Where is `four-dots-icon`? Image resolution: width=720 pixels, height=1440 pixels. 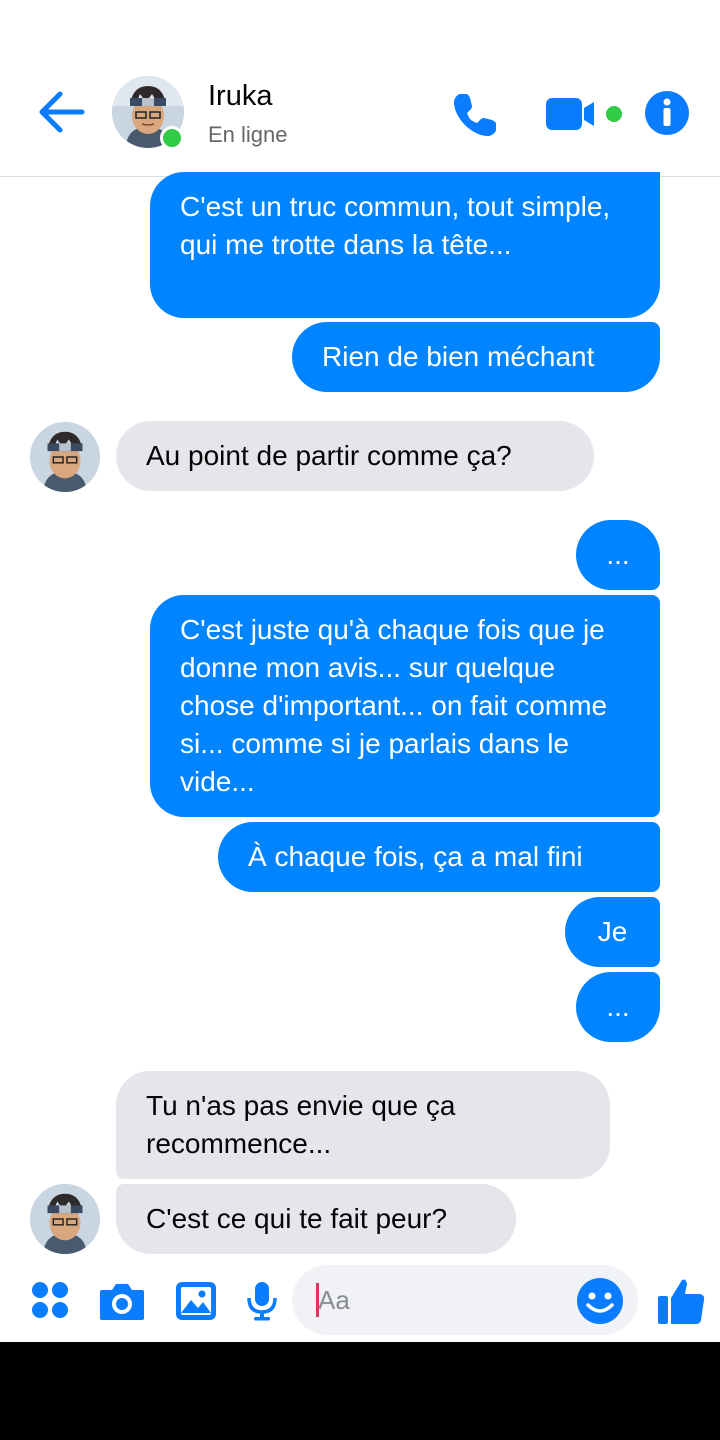
four-dots-icon is located at coordinates (50, 1300).